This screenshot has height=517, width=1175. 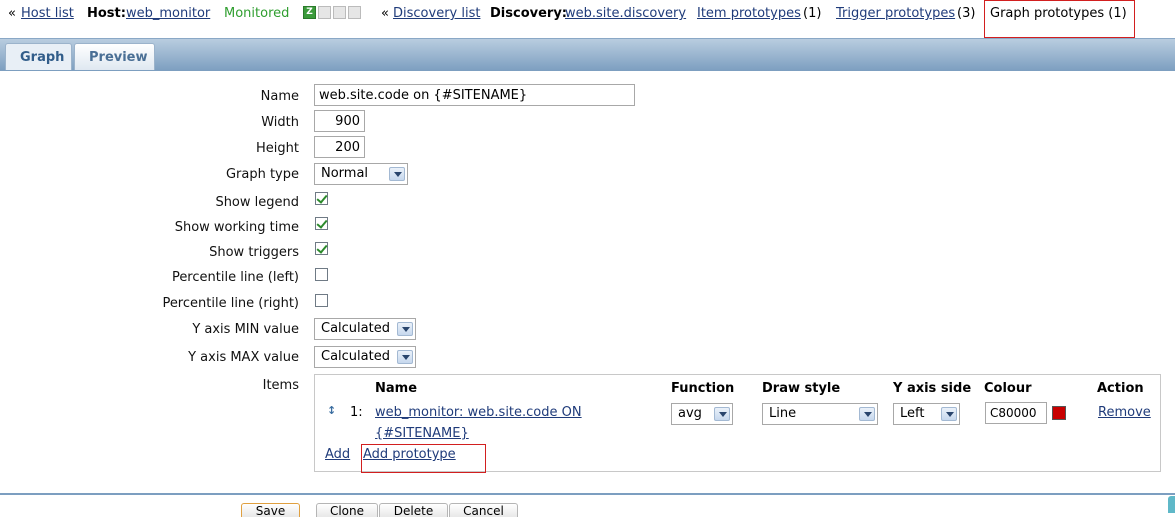 What do you see at coordinates (279, 96) in the screenshot?
I see `name-label: Name` at bounding box center [279, 96].